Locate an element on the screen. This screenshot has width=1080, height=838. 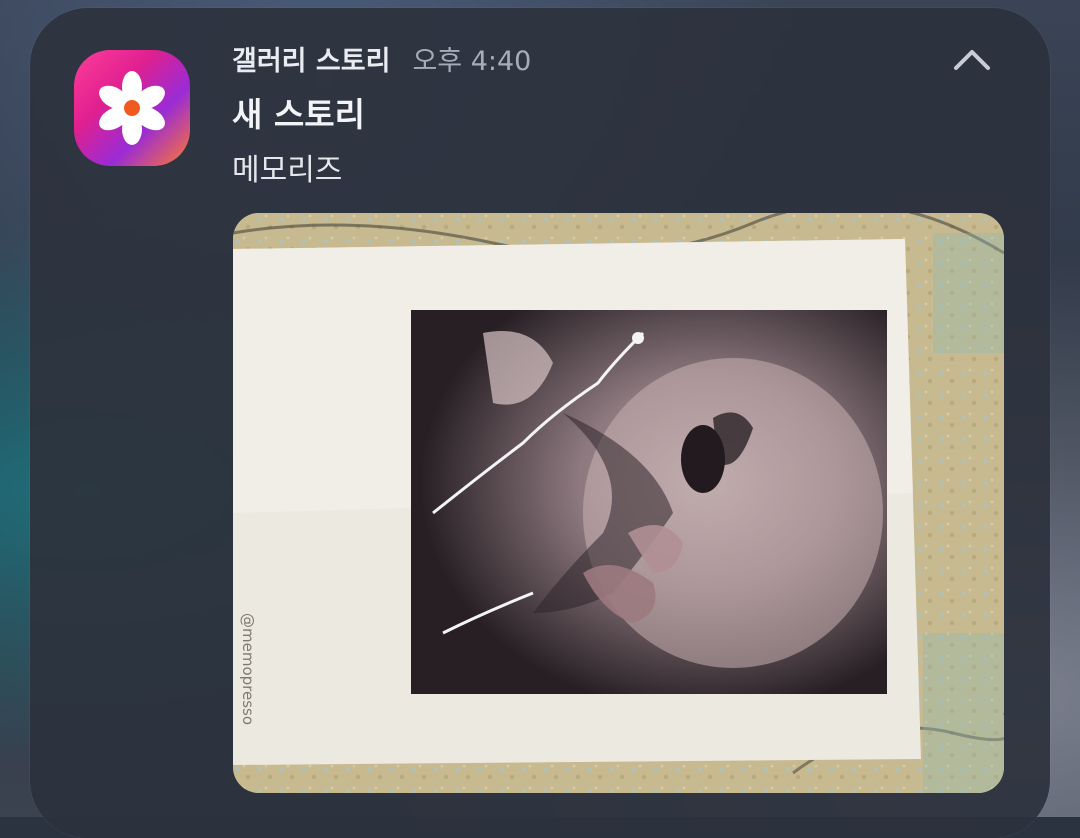
preview-watermark: @memopresso is located at coordinates (248, 669).